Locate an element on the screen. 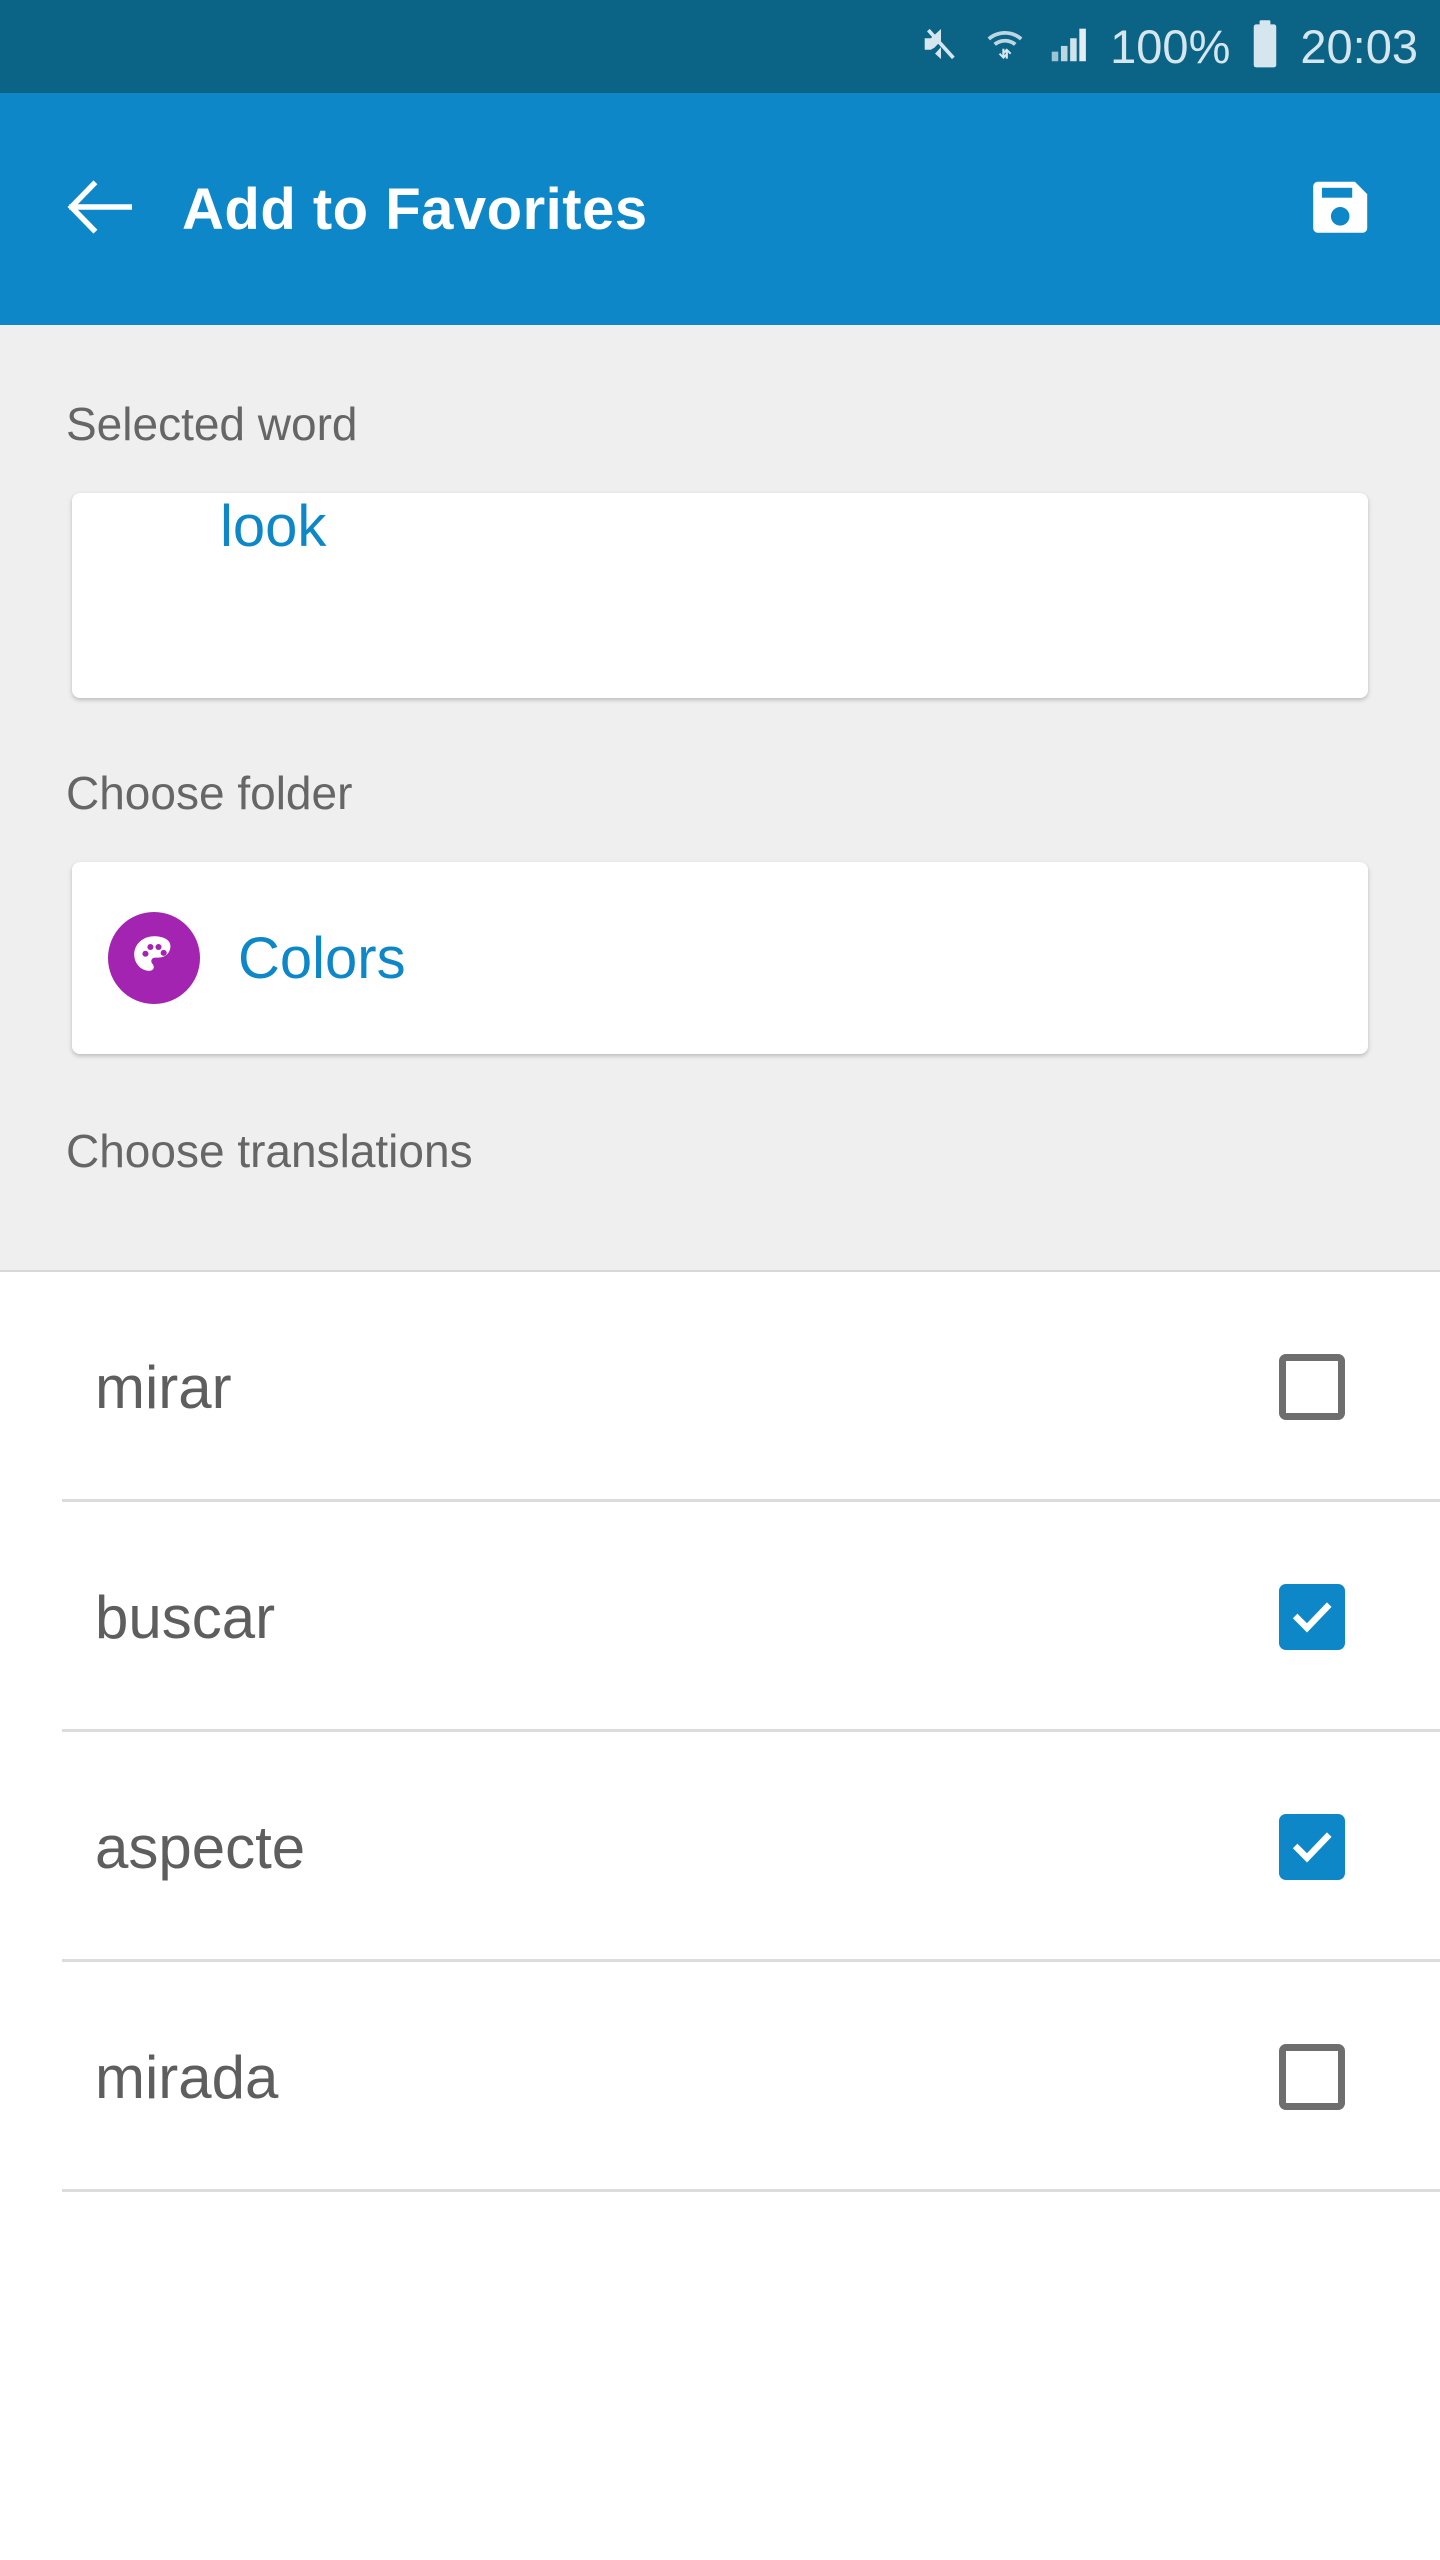 The height and width of the screenshot is (2560, 1440). back-arrow-icon is located at coordinates (100, 209).